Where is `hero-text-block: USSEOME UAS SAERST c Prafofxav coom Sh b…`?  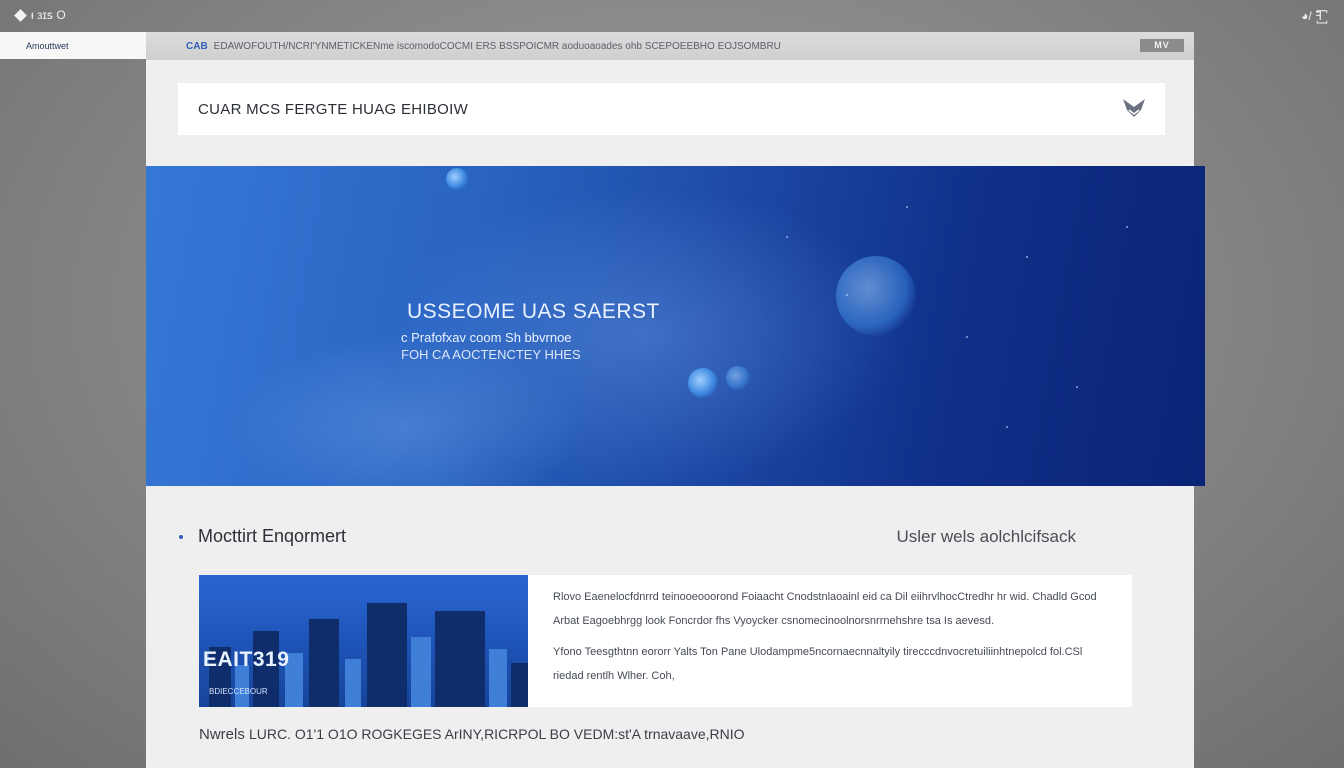 hero-text-block: USSEOME UAS SAERST c Prafofxav coom Sh b… is located at coordinates (530, 331).